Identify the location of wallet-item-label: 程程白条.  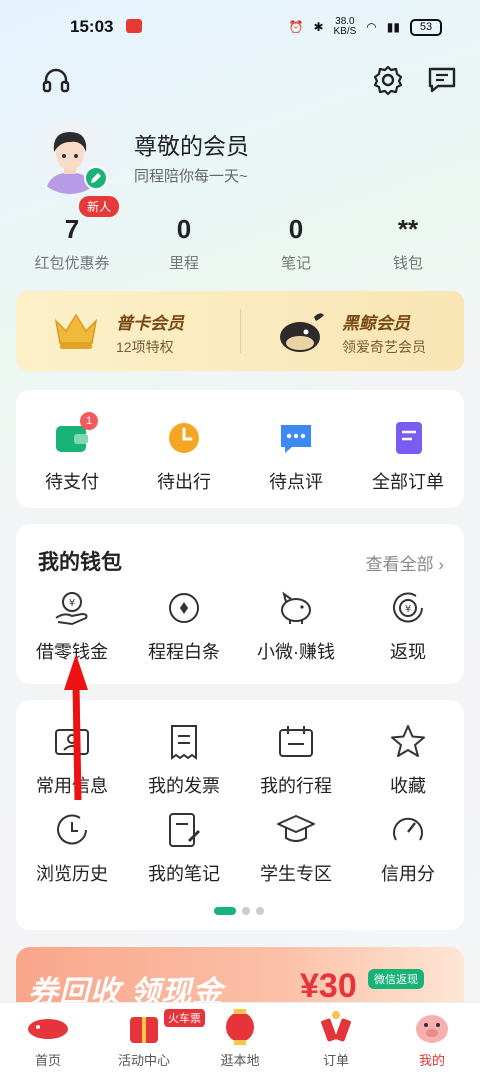
(184, 652).